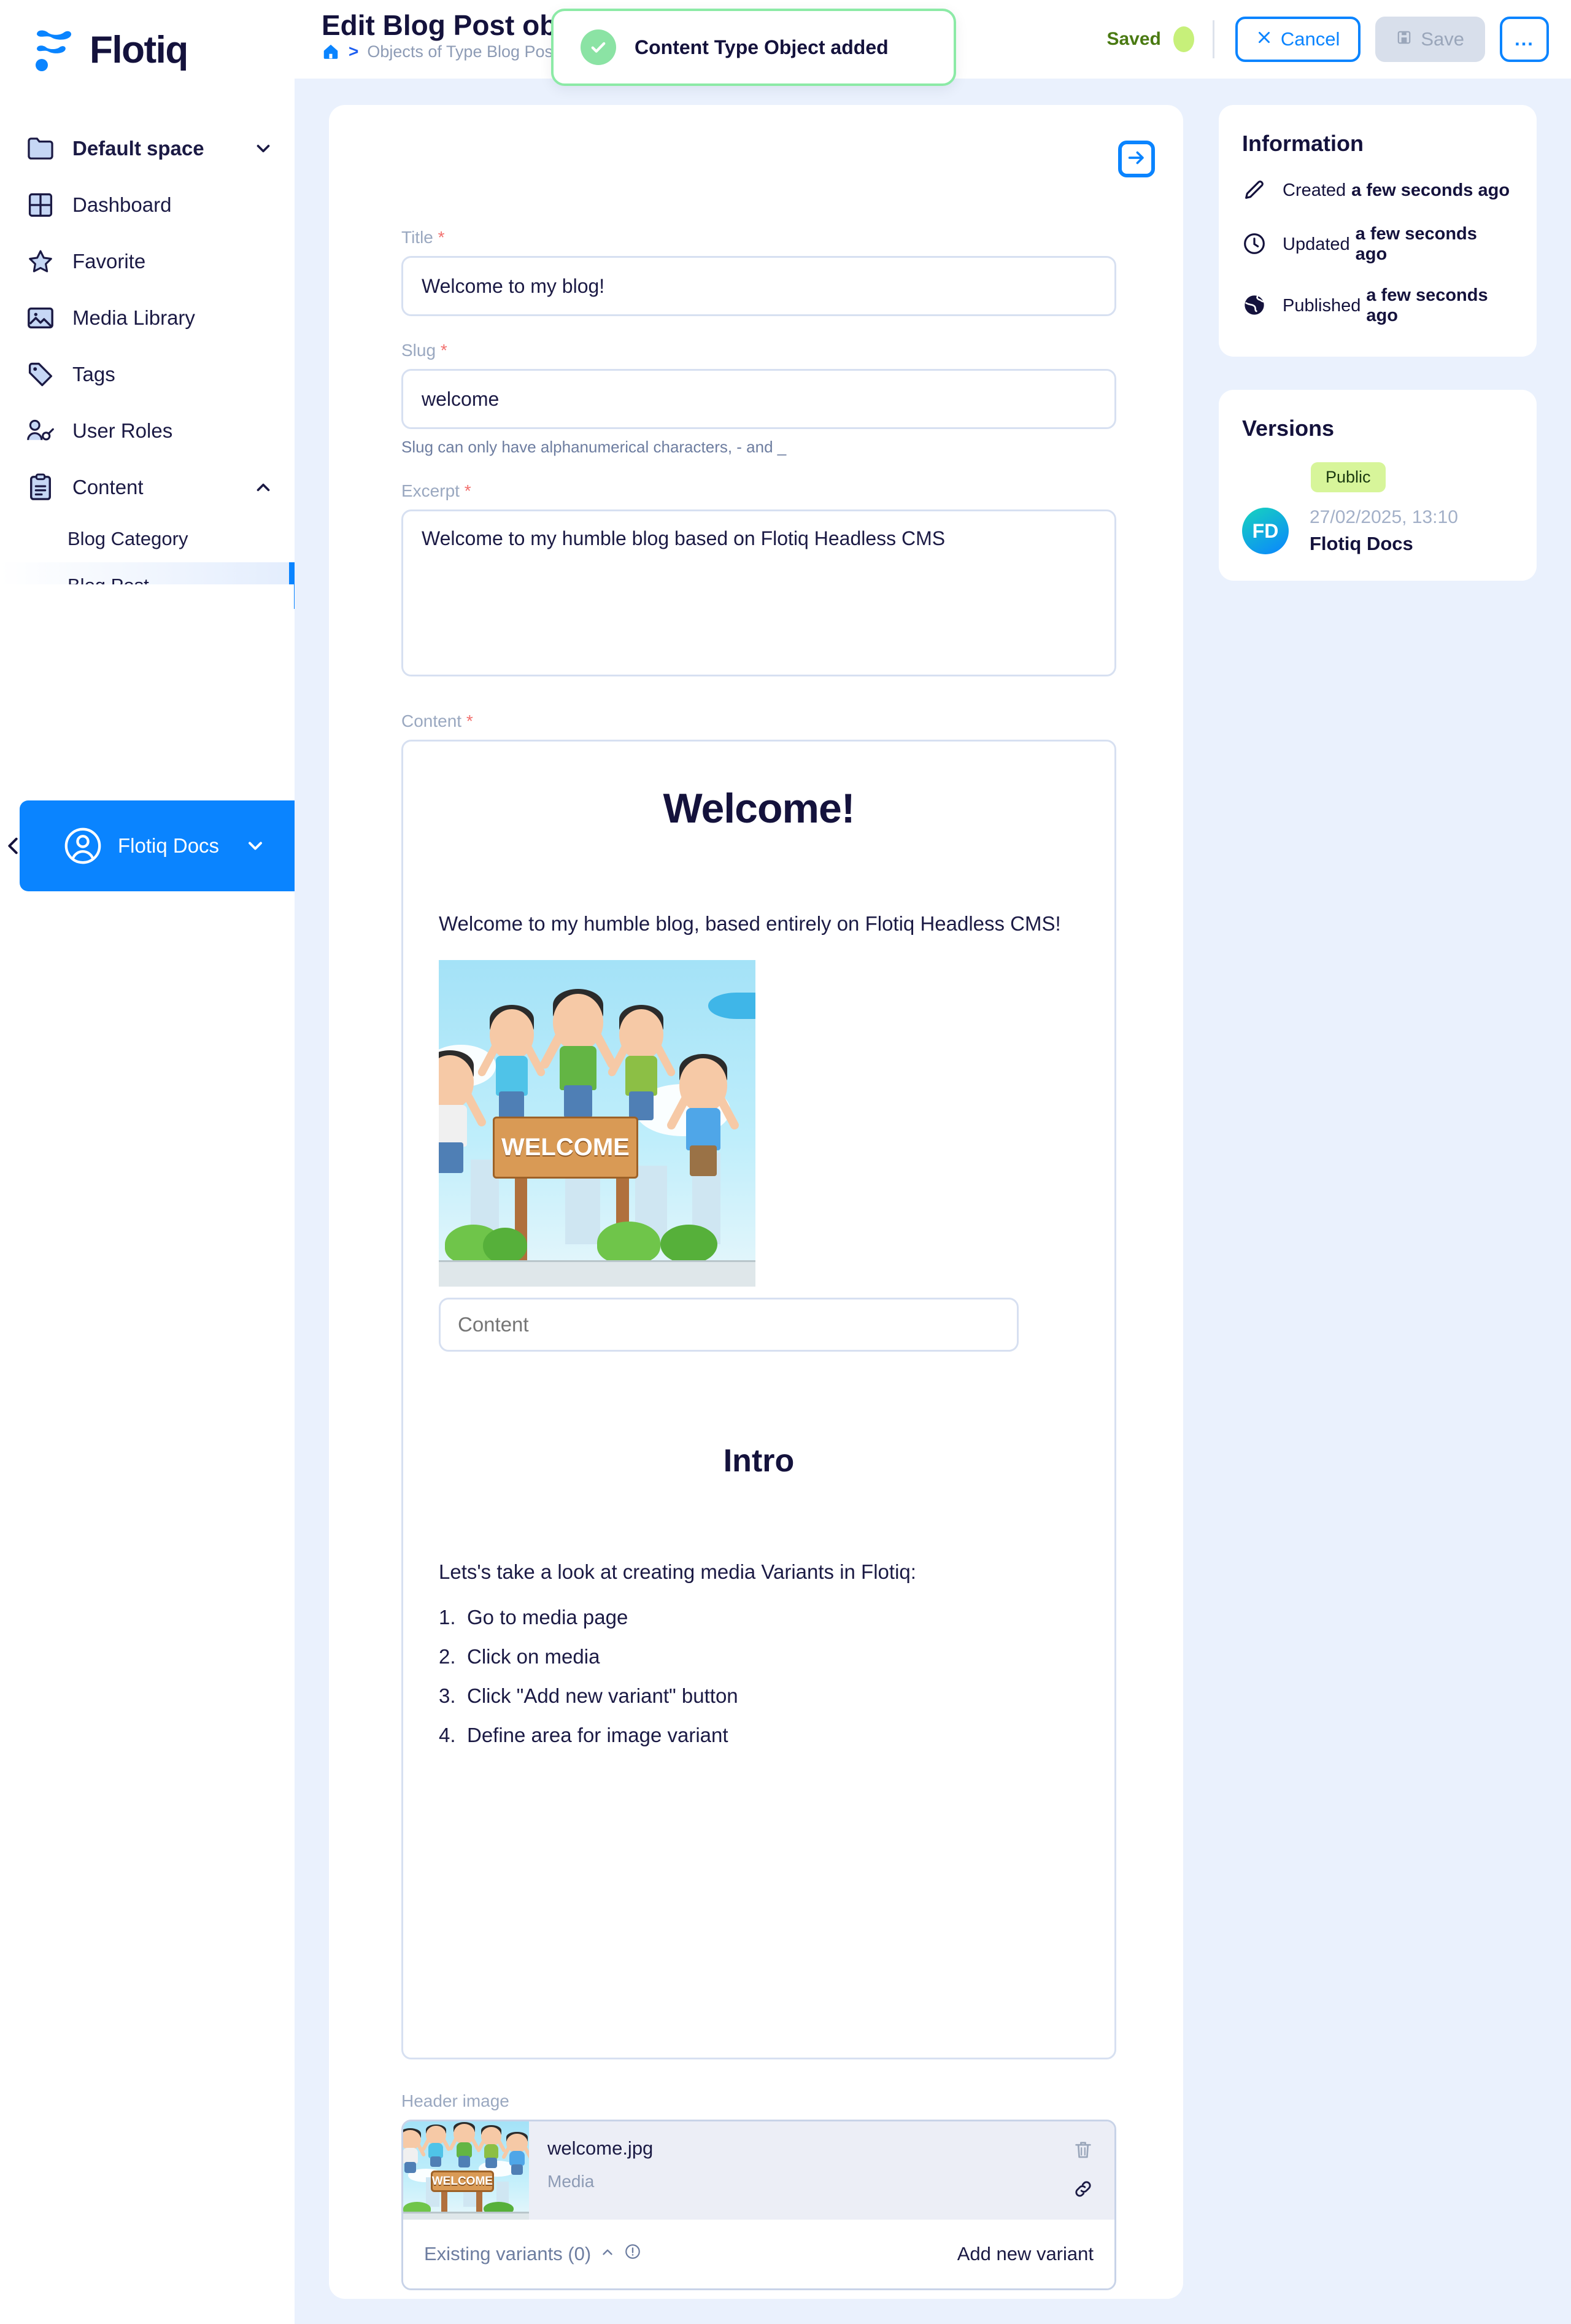  I want to click on title-input, so click(758, 286).